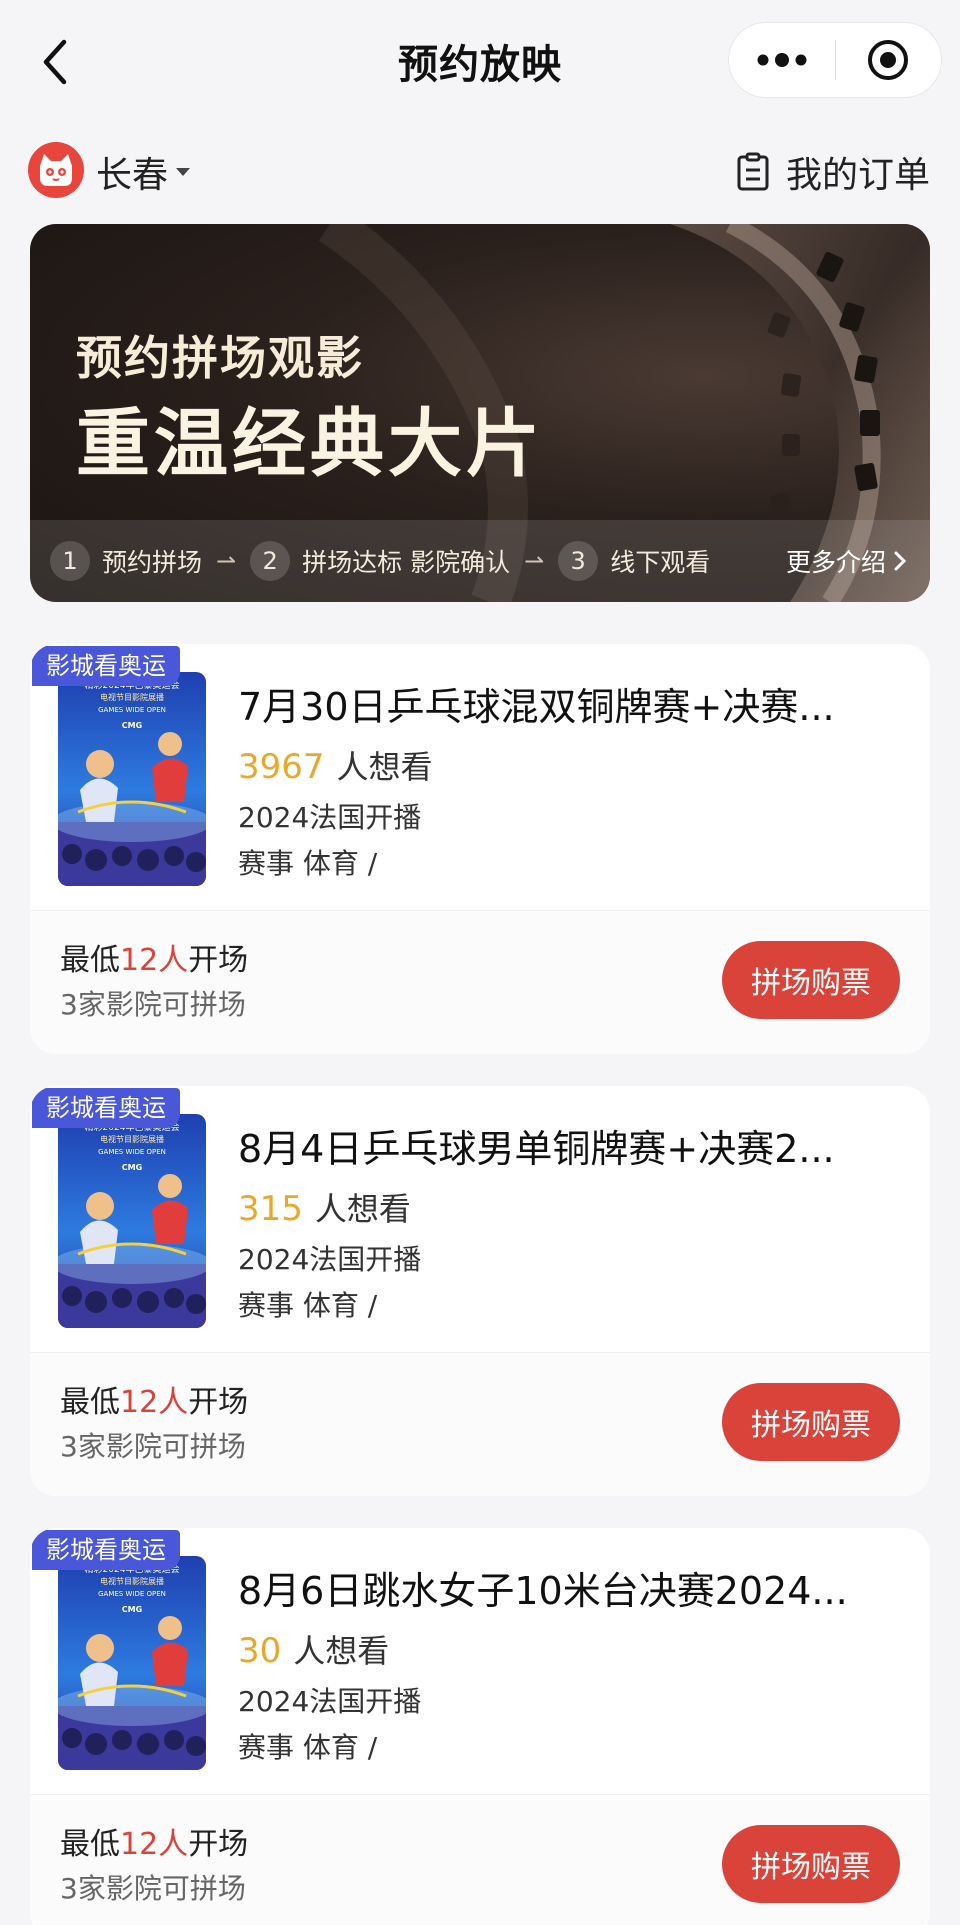 This screenshot has width=960, height=1925. I want to click on target-icon, so click(888, 60).